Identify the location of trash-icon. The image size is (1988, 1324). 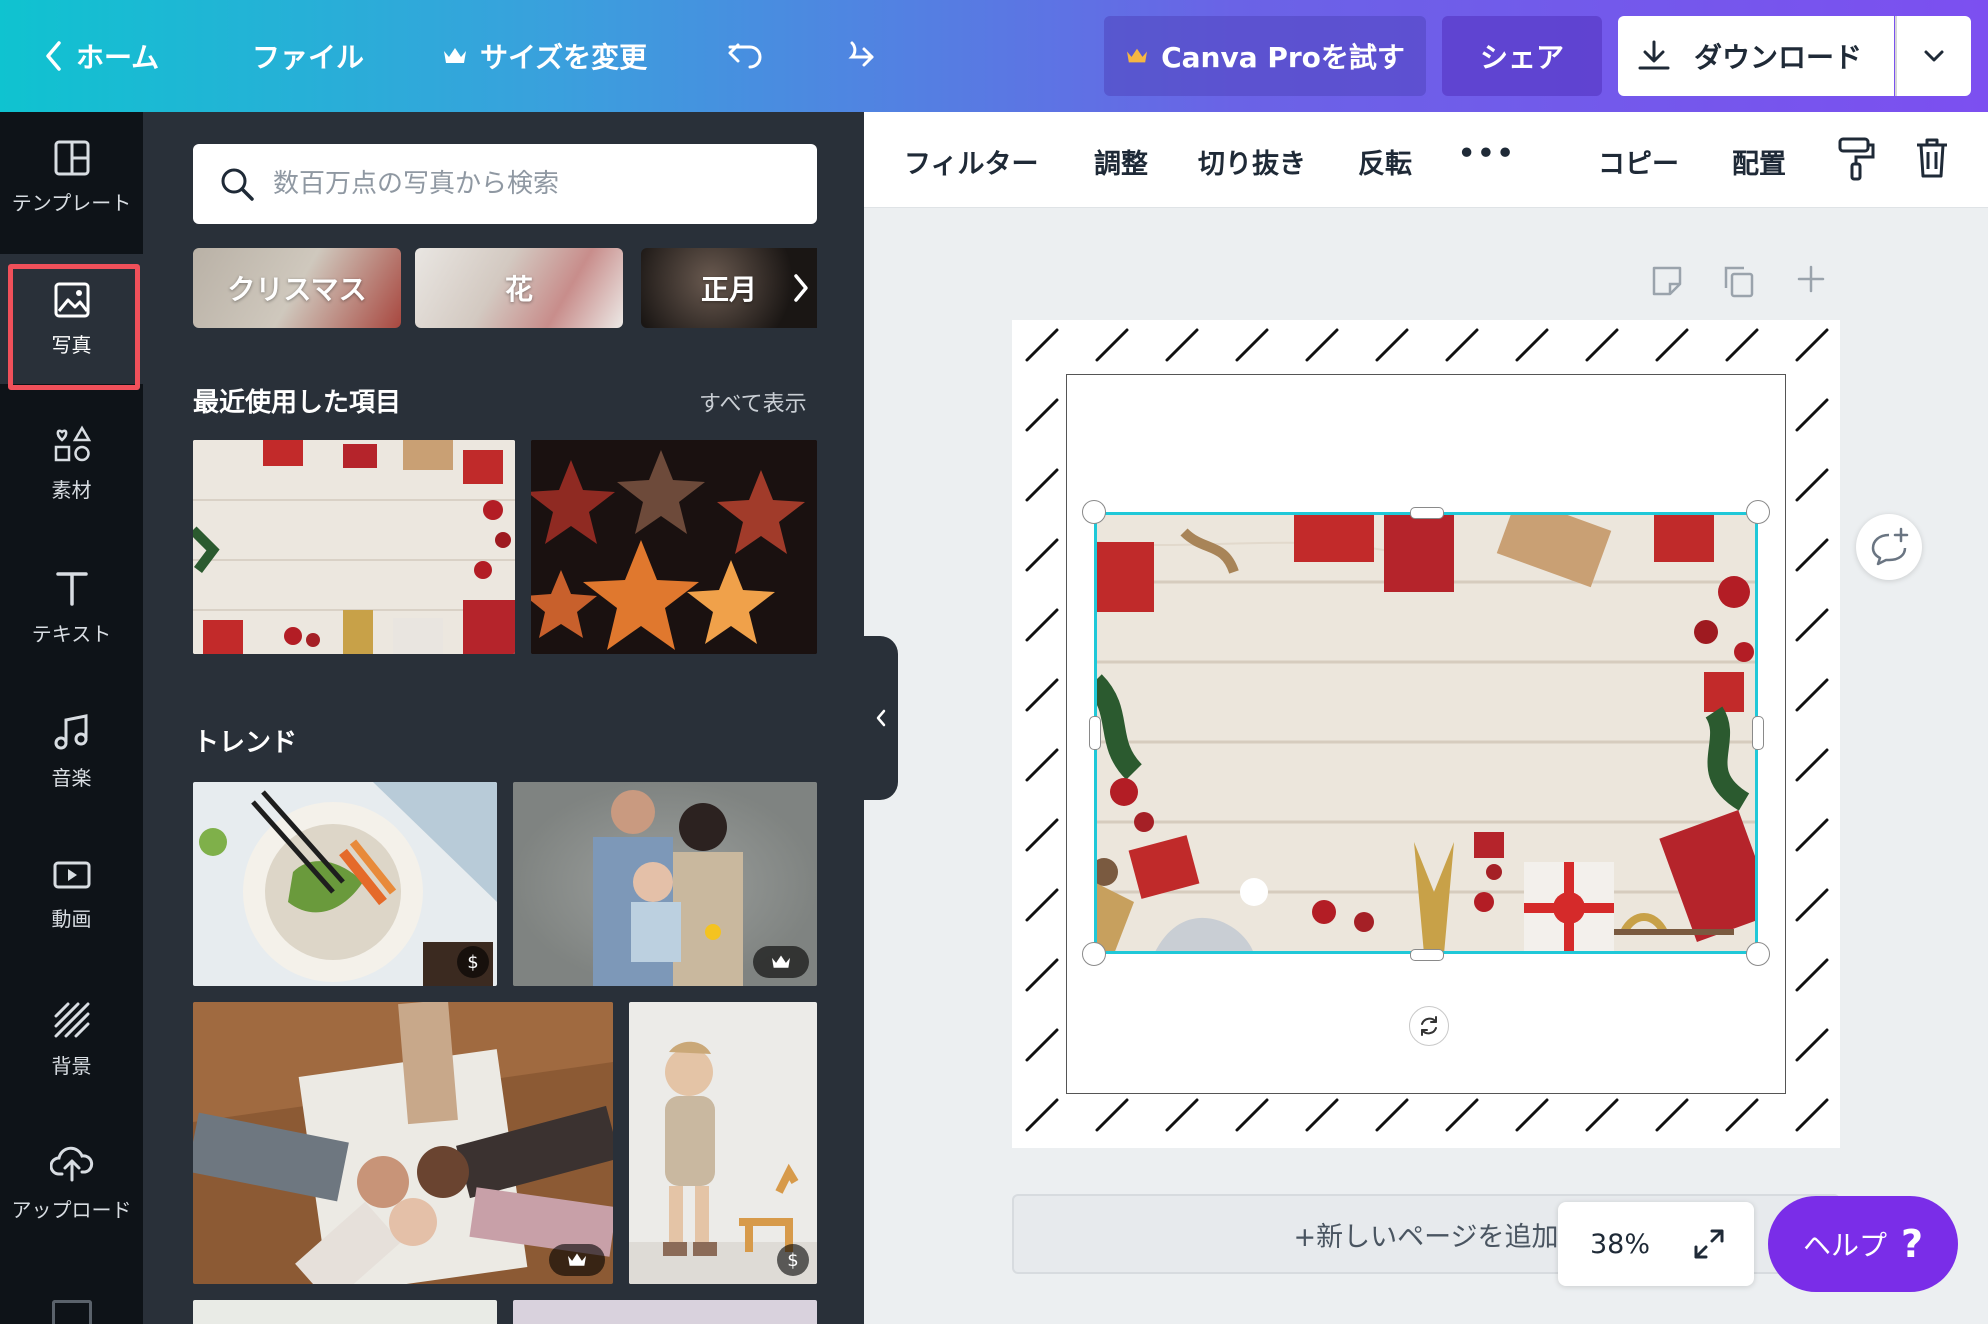
(1932, 158).